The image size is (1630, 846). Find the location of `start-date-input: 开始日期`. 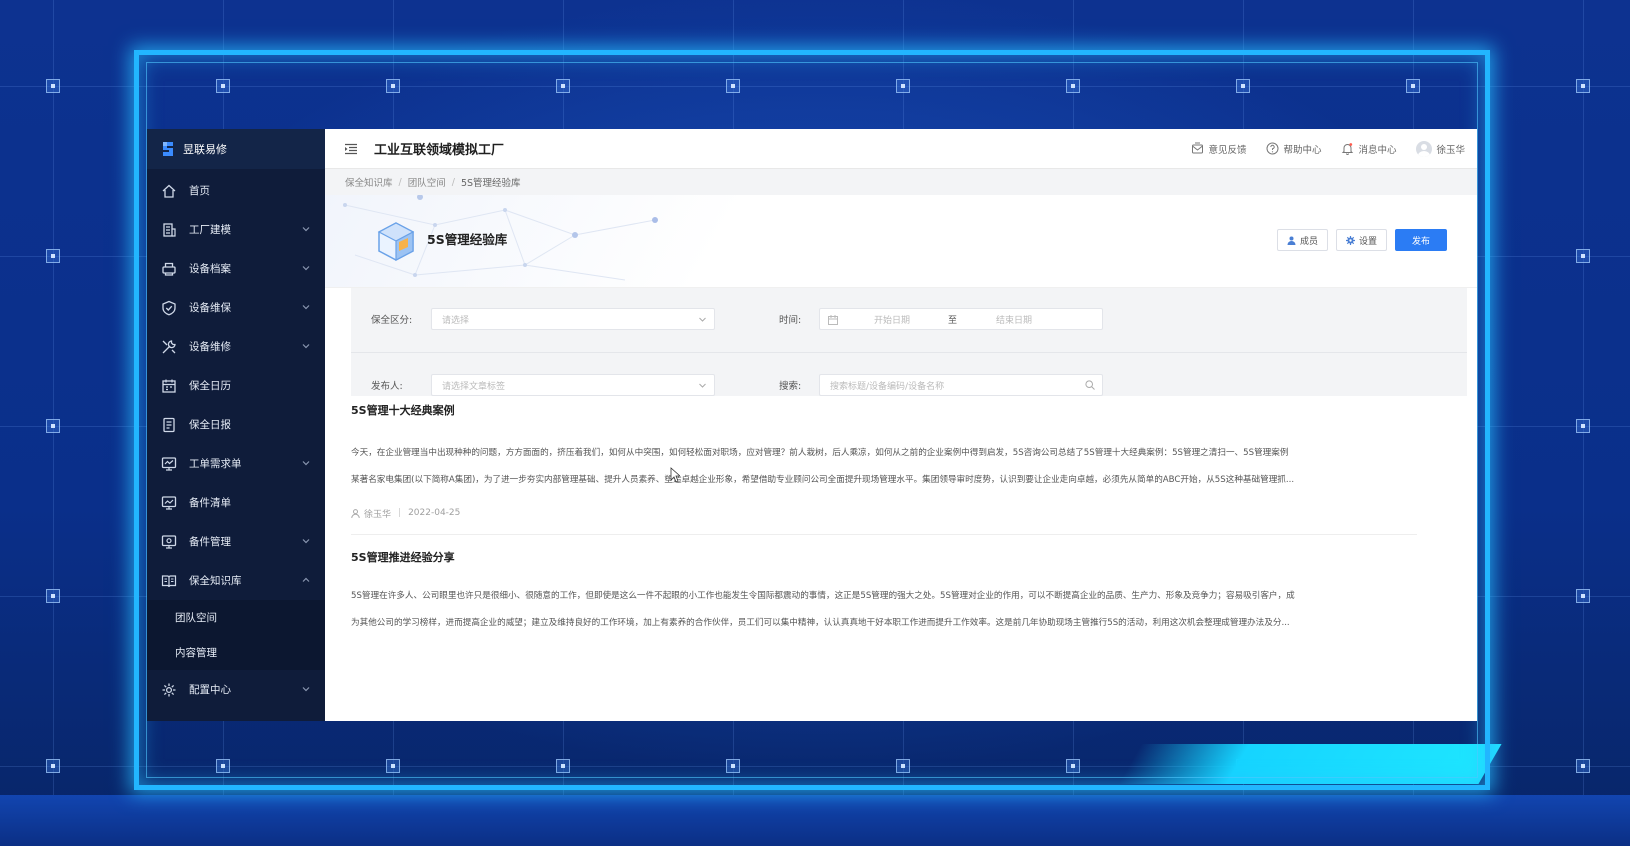

start-date-input: 开始日期 is located at coordinates (892, 319).